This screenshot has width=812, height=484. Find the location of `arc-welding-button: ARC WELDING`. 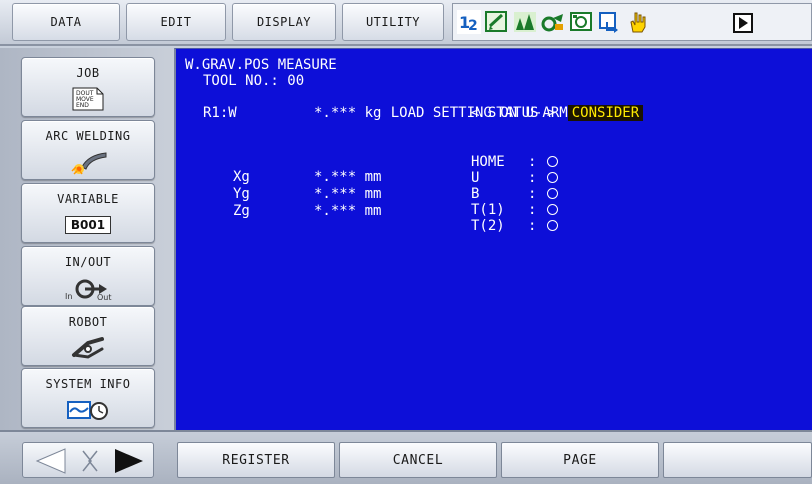

arc-welding-button: ARC WELDING is located at coordinates (88, 150).